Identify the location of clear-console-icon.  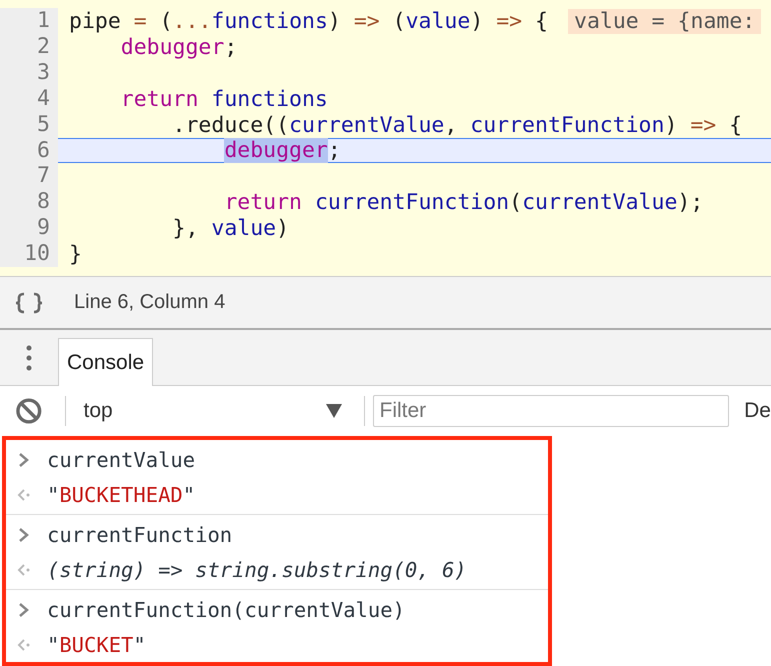
(29, 411).